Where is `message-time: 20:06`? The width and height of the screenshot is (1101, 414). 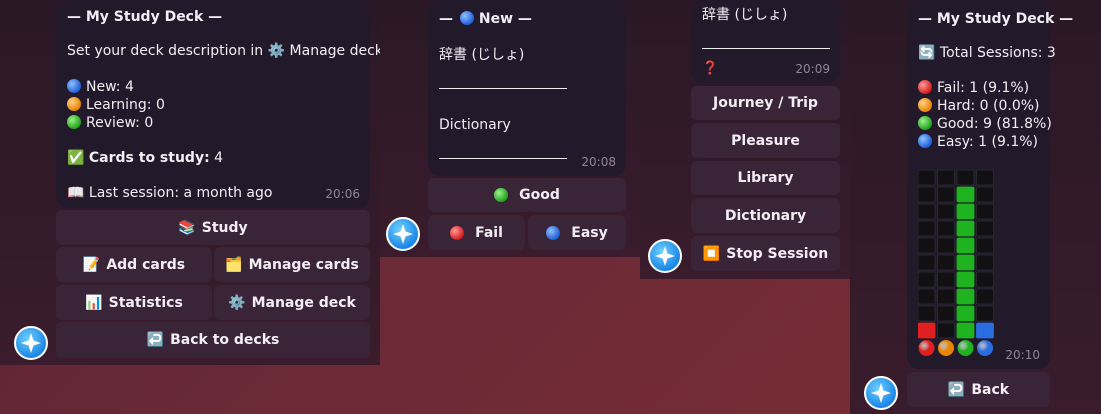
message-time: 20:06 is located at coordinates (342, 194).